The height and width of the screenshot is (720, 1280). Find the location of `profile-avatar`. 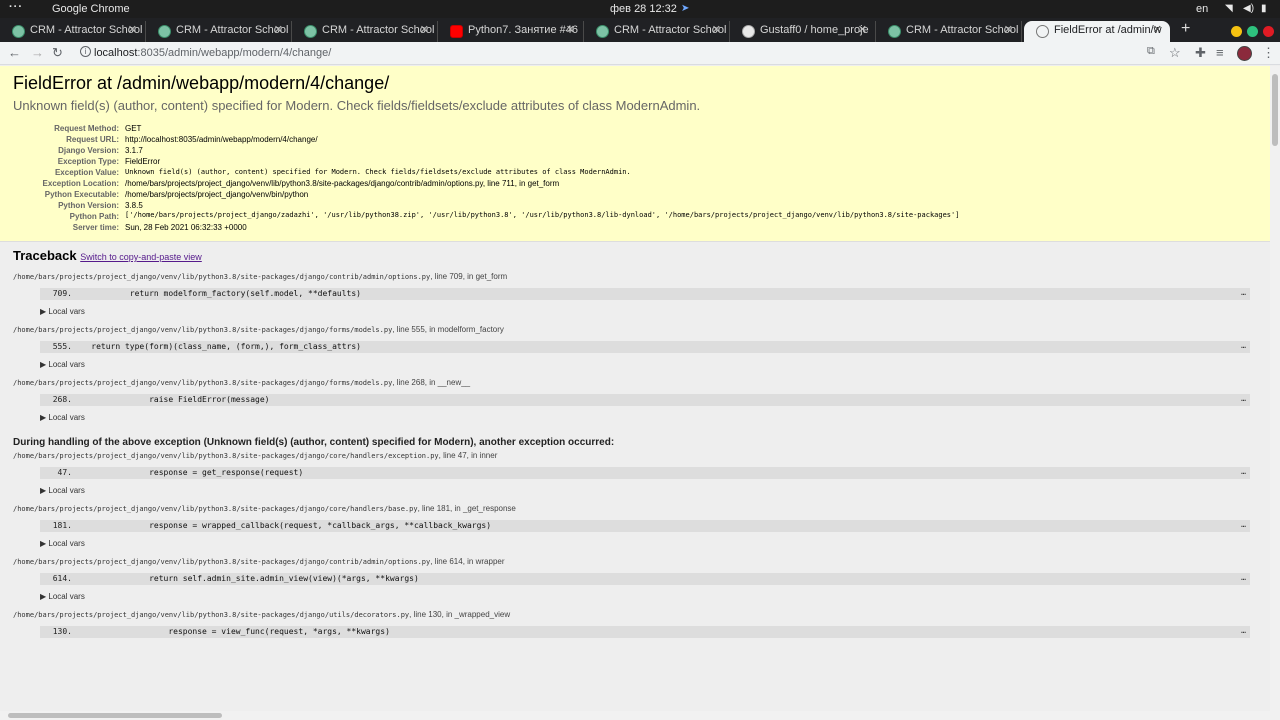

profile-avatar is located at coordinates (1244, 53).